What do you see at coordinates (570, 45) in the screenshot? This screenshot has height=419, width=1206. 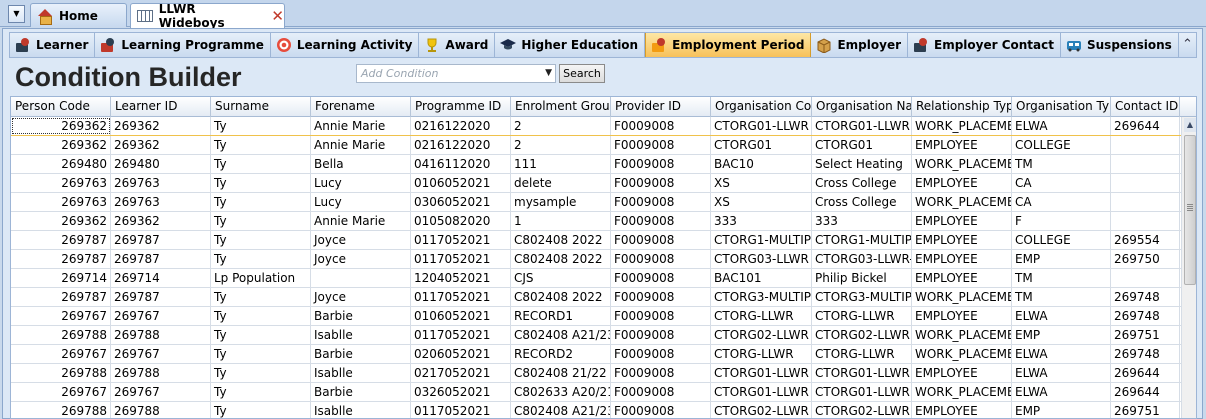 I see `tab-higher-education: Higher Education` at bounding box center [570, 45].